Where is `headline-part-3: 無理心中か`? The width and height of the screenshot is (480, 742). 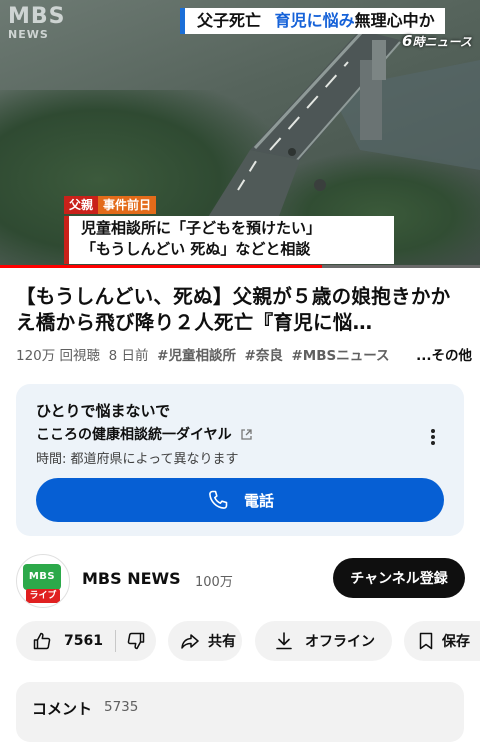 headline-part-3: 無理心中か is located at coordinates (394, 20).